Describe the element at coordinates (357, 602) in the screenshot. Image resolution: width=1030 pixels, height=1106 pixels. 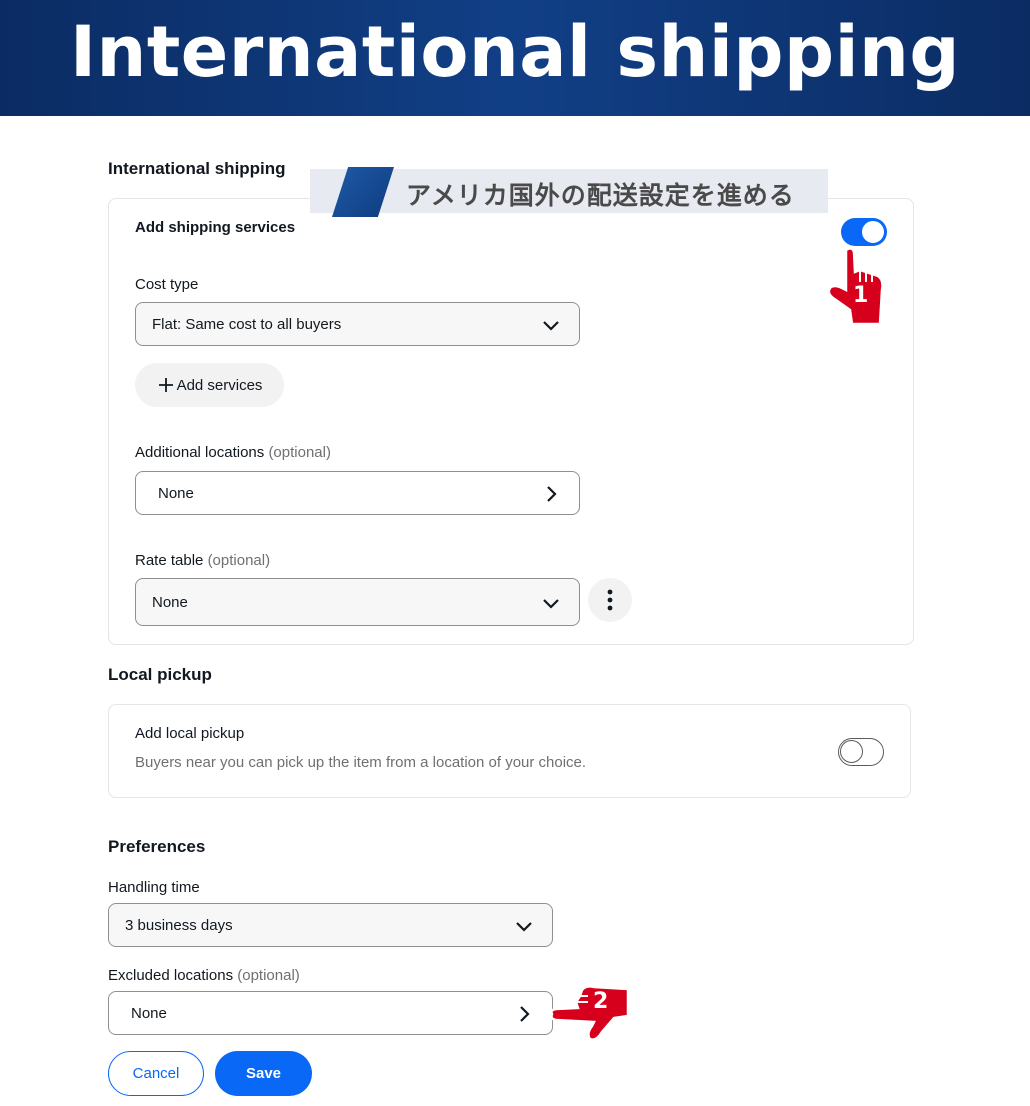
I see `rate-table-select: None` at that location.